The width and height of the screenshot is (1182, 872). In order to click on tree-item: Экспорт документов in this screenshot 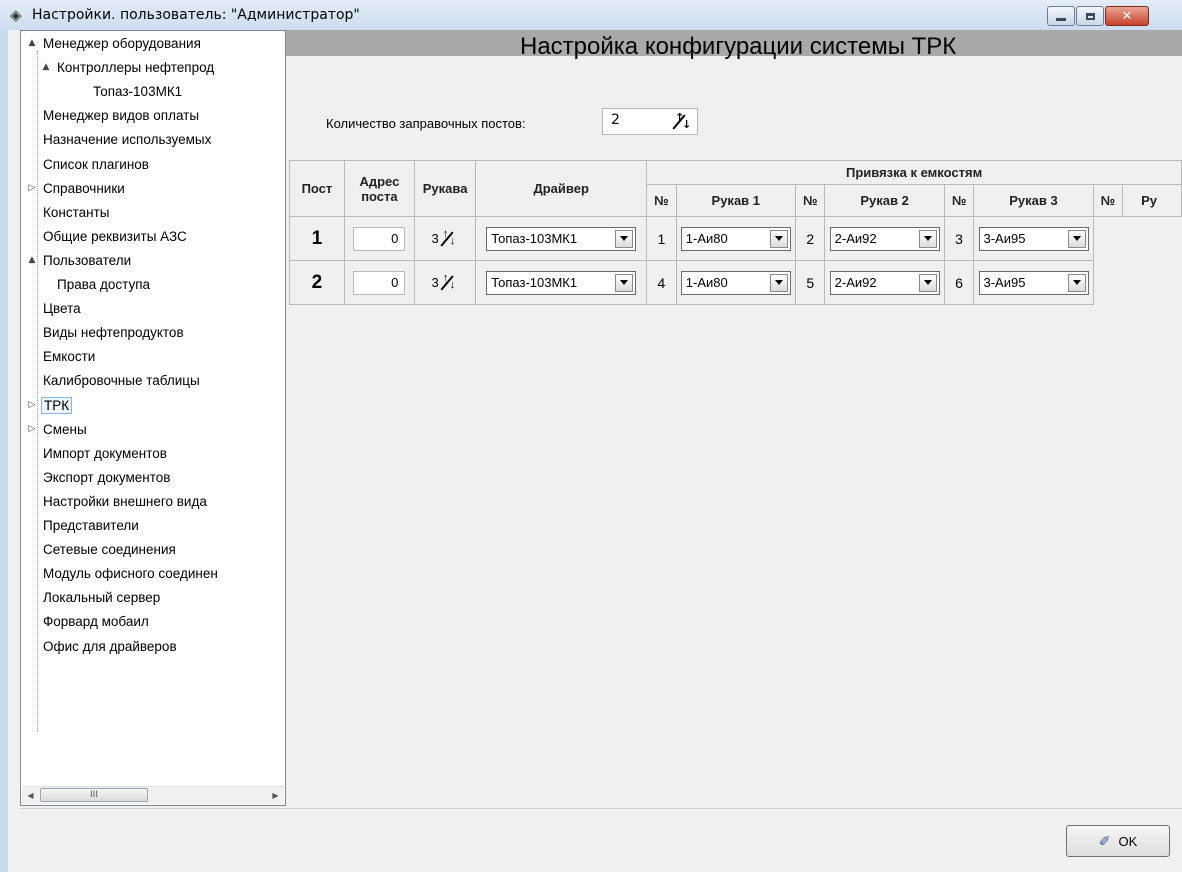, I will do `click(106, 477)`.